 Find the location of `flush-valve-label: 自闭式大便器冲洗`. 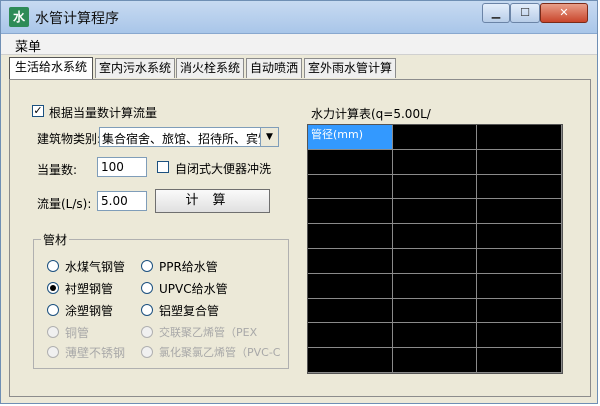

flush-valve-label: 自闭式大便器冲洗 is located at coordinates (223, 169).